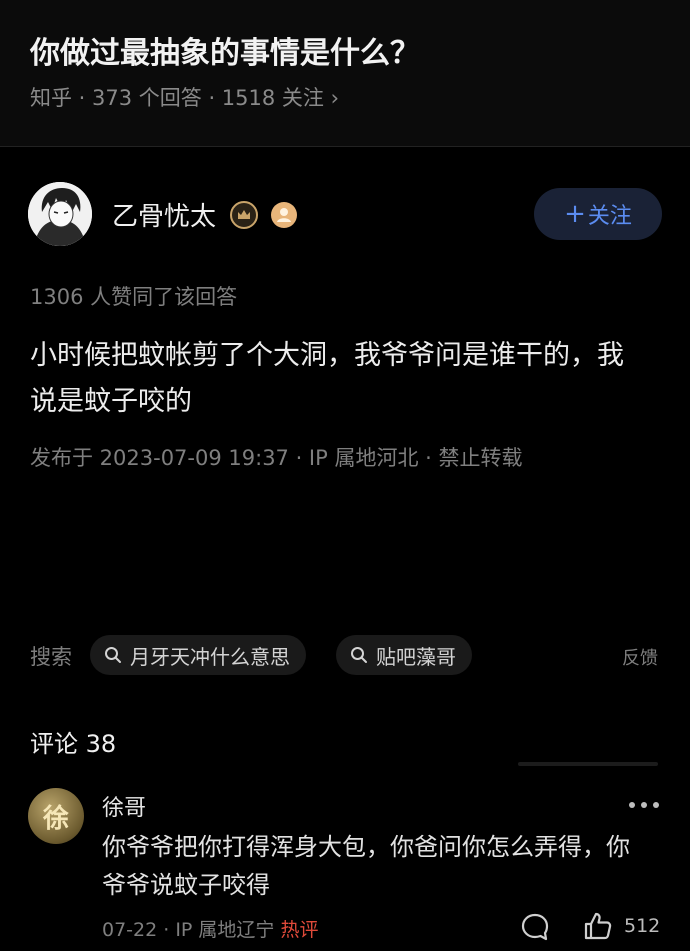 This screenshot has height=951, width=690. Describe the element at coordinates (51, 657) in the screenshot. I see `search-label: 搜索` at that location.